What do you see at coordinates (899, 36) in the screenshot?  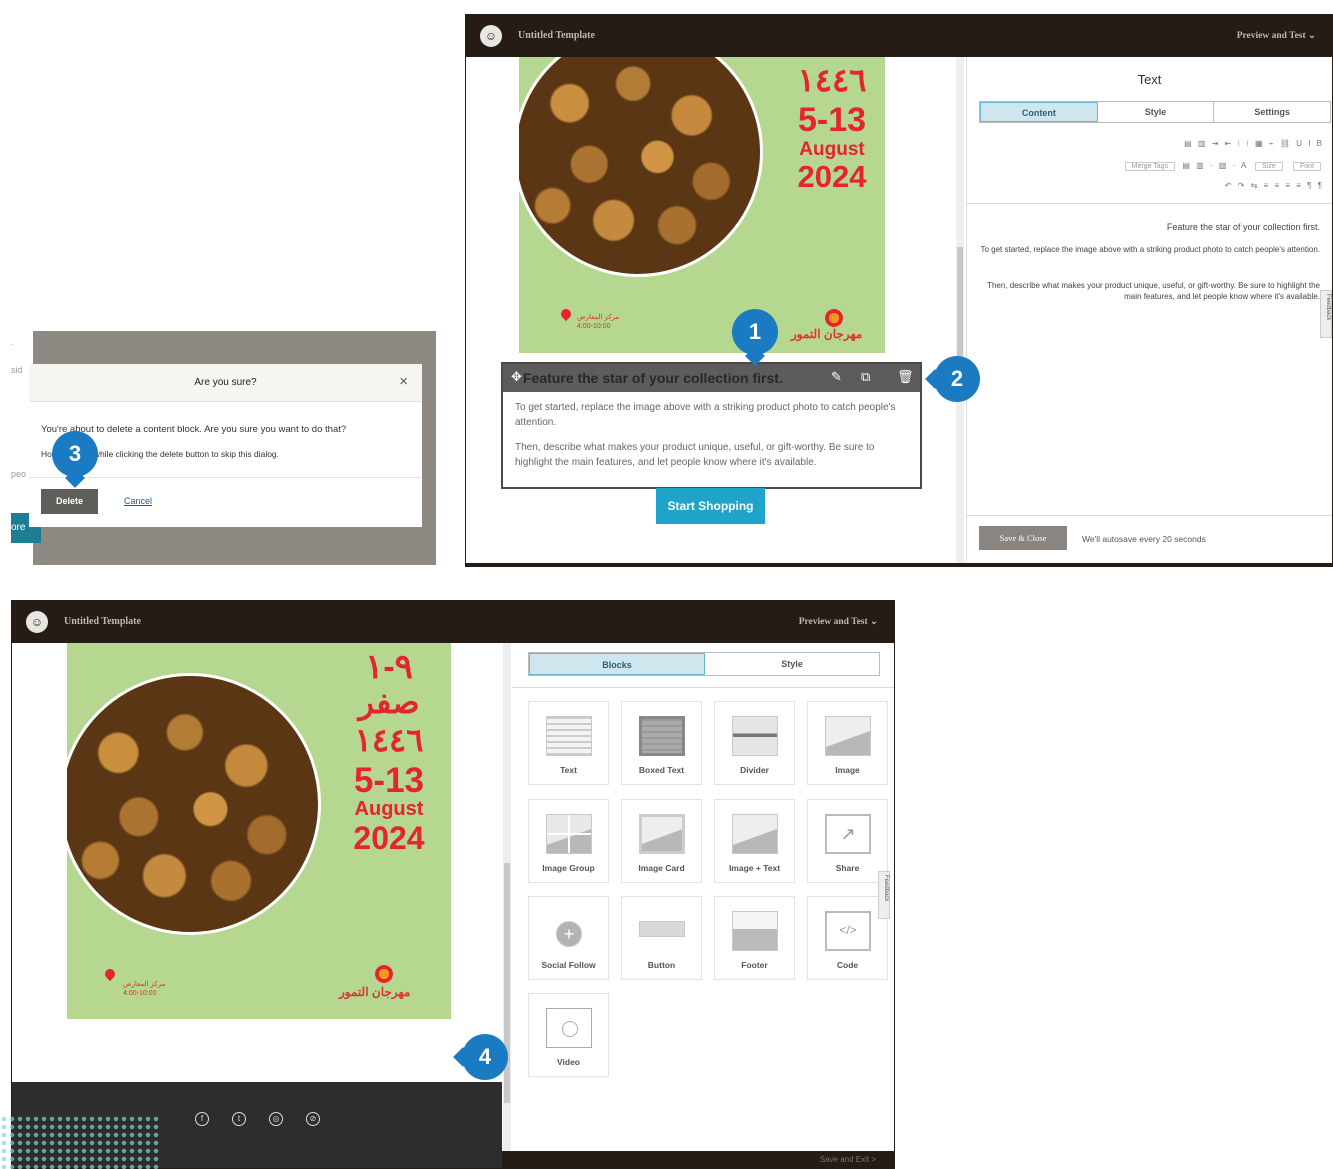 I see `app-topbar: ☺ Untitled Template Preview and Test ⌄` at bounding box center [899, 36].